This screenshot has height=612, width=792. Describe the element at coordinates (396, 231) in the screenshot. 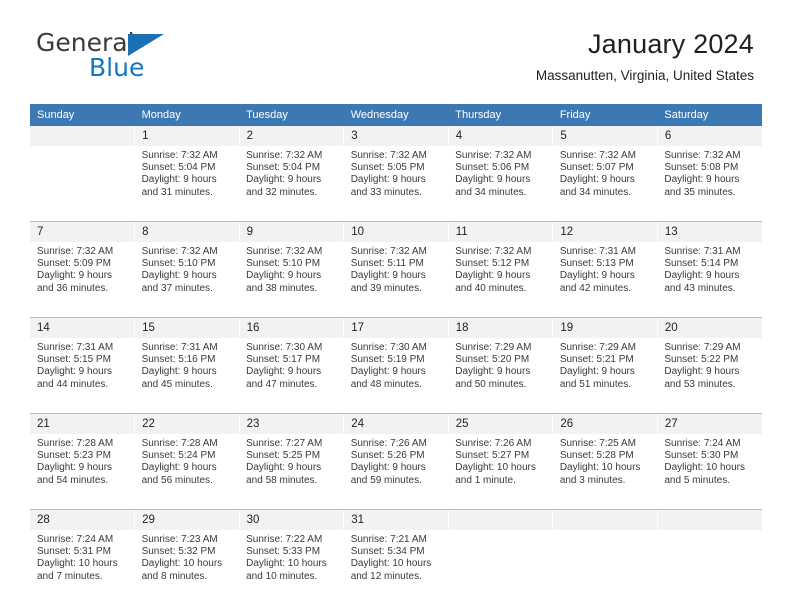

I see `day-number: 10` at that location.